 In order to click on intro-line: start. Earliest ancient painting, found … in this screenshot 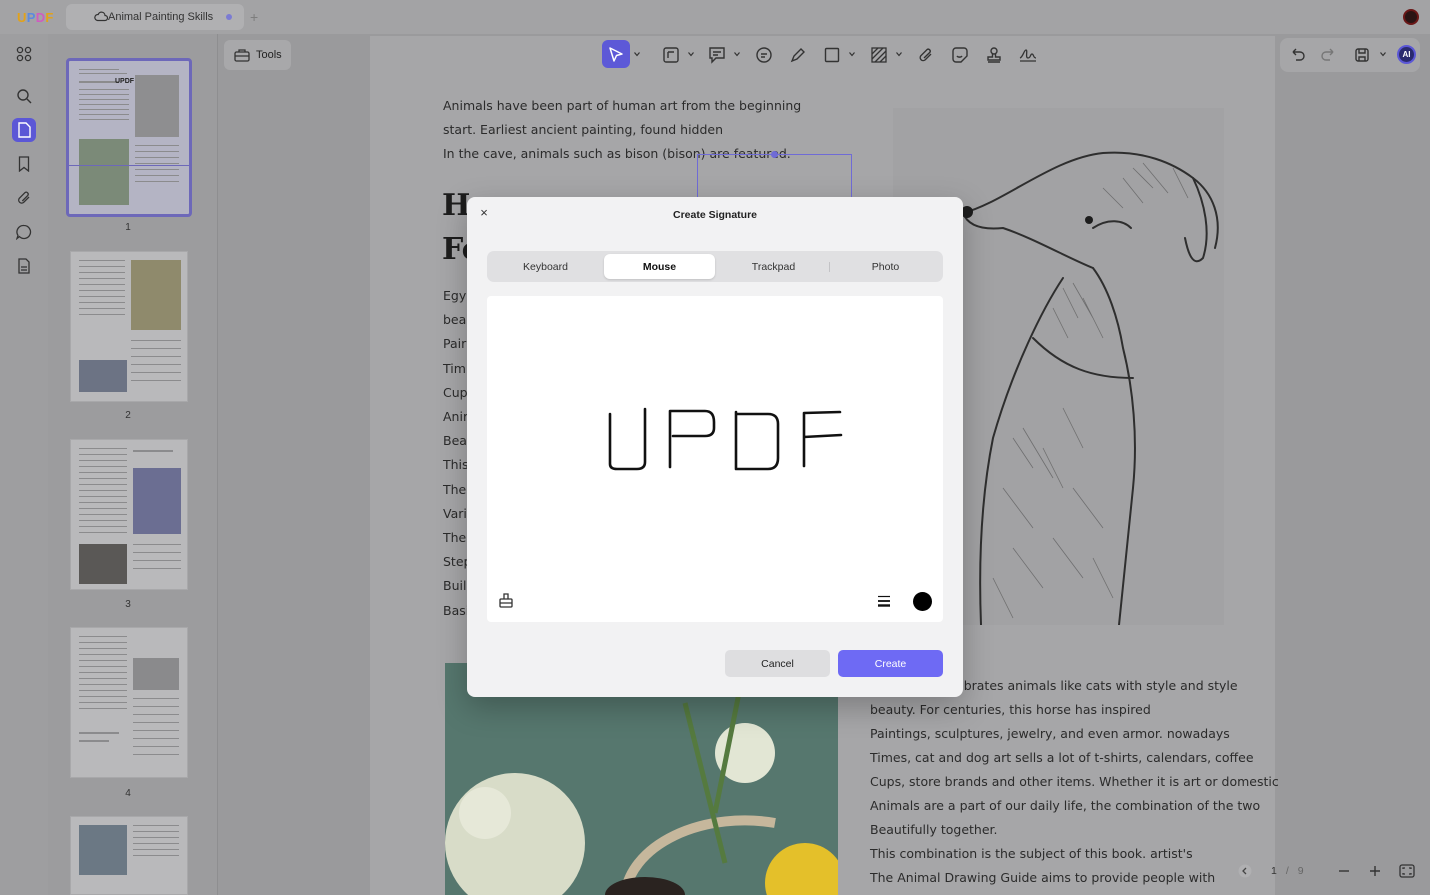, I will do `click(583, 129)`.